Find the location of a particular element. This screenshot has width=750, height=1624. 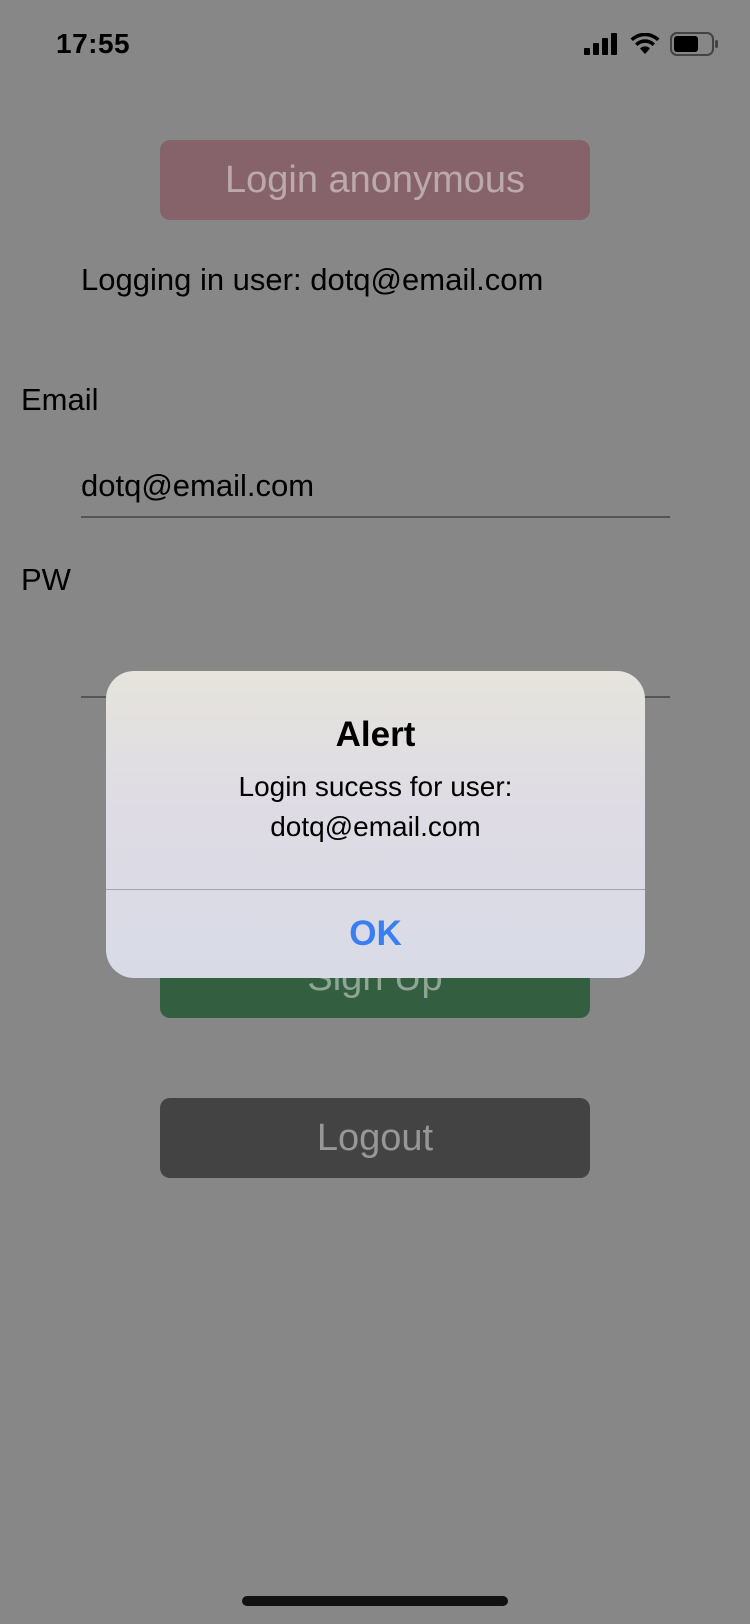

alert-message-line1: Login sucess for user: is located at coordinates (375, 786).